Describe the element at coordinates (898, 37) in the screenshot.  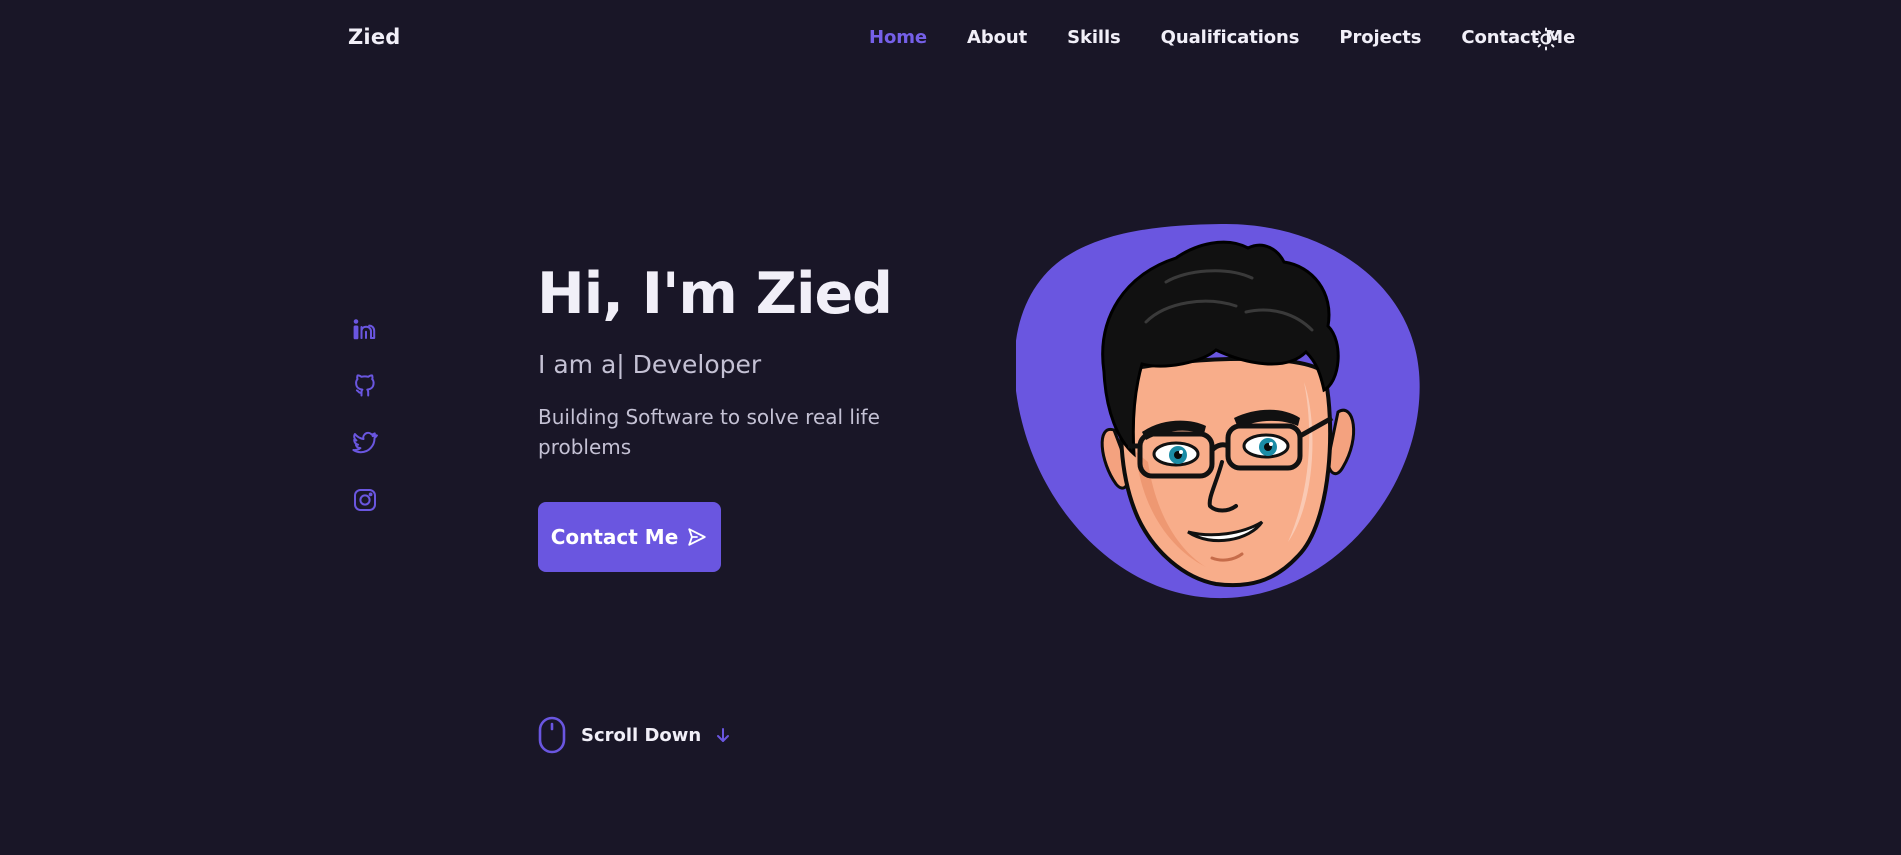
I see `nav-home: Home` at that location.